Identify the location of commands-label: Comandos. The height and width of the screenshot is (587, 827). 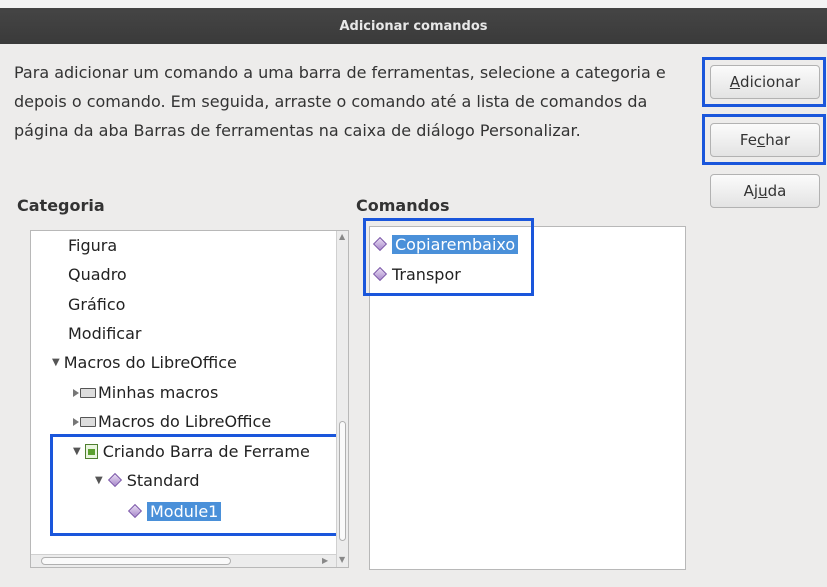
(403, 205).